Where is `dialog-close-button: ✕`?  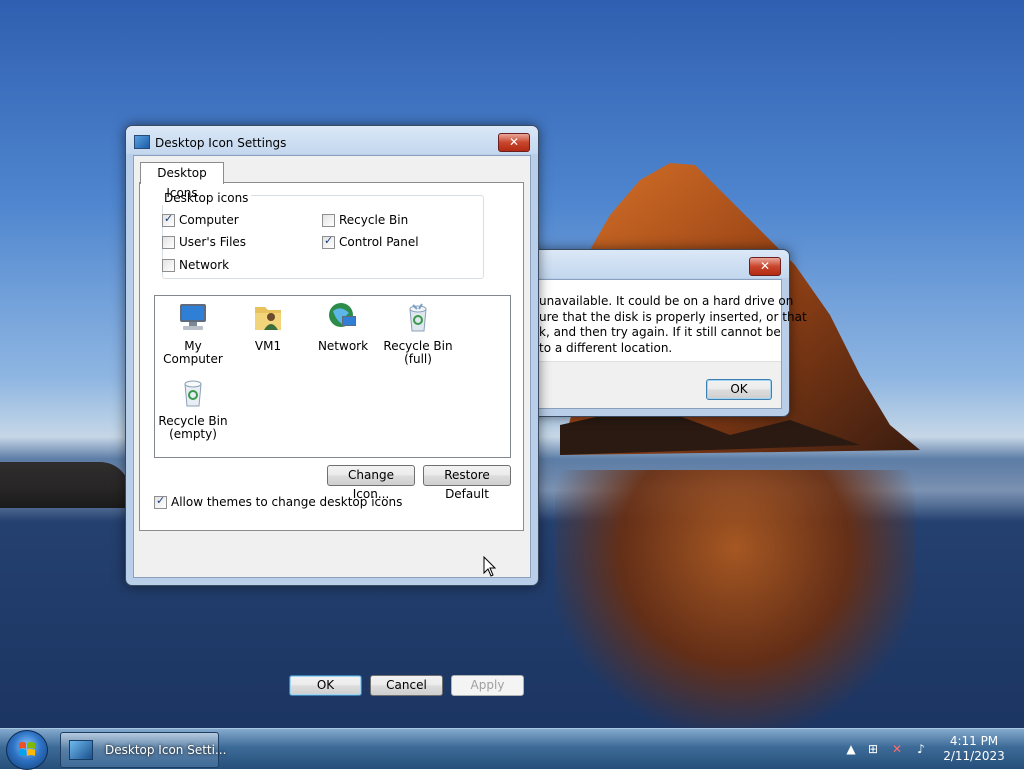 dialog-close-button: ✕ is located at coordinates (514, 142).